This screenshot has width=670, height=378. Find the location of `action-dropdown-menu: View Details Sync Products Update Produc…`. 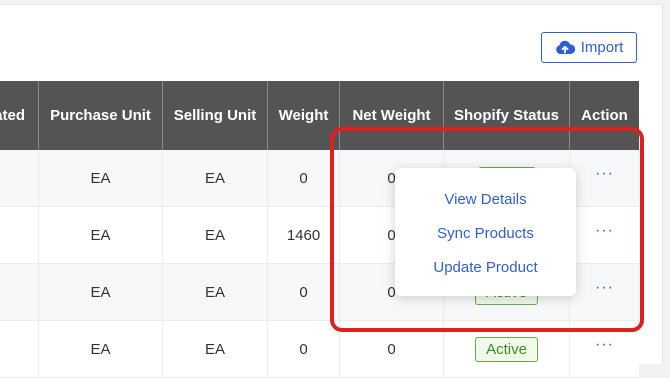

action-dropdown-menu: View Details Sync Products Update Produc… is located at coordinates (485, 232).